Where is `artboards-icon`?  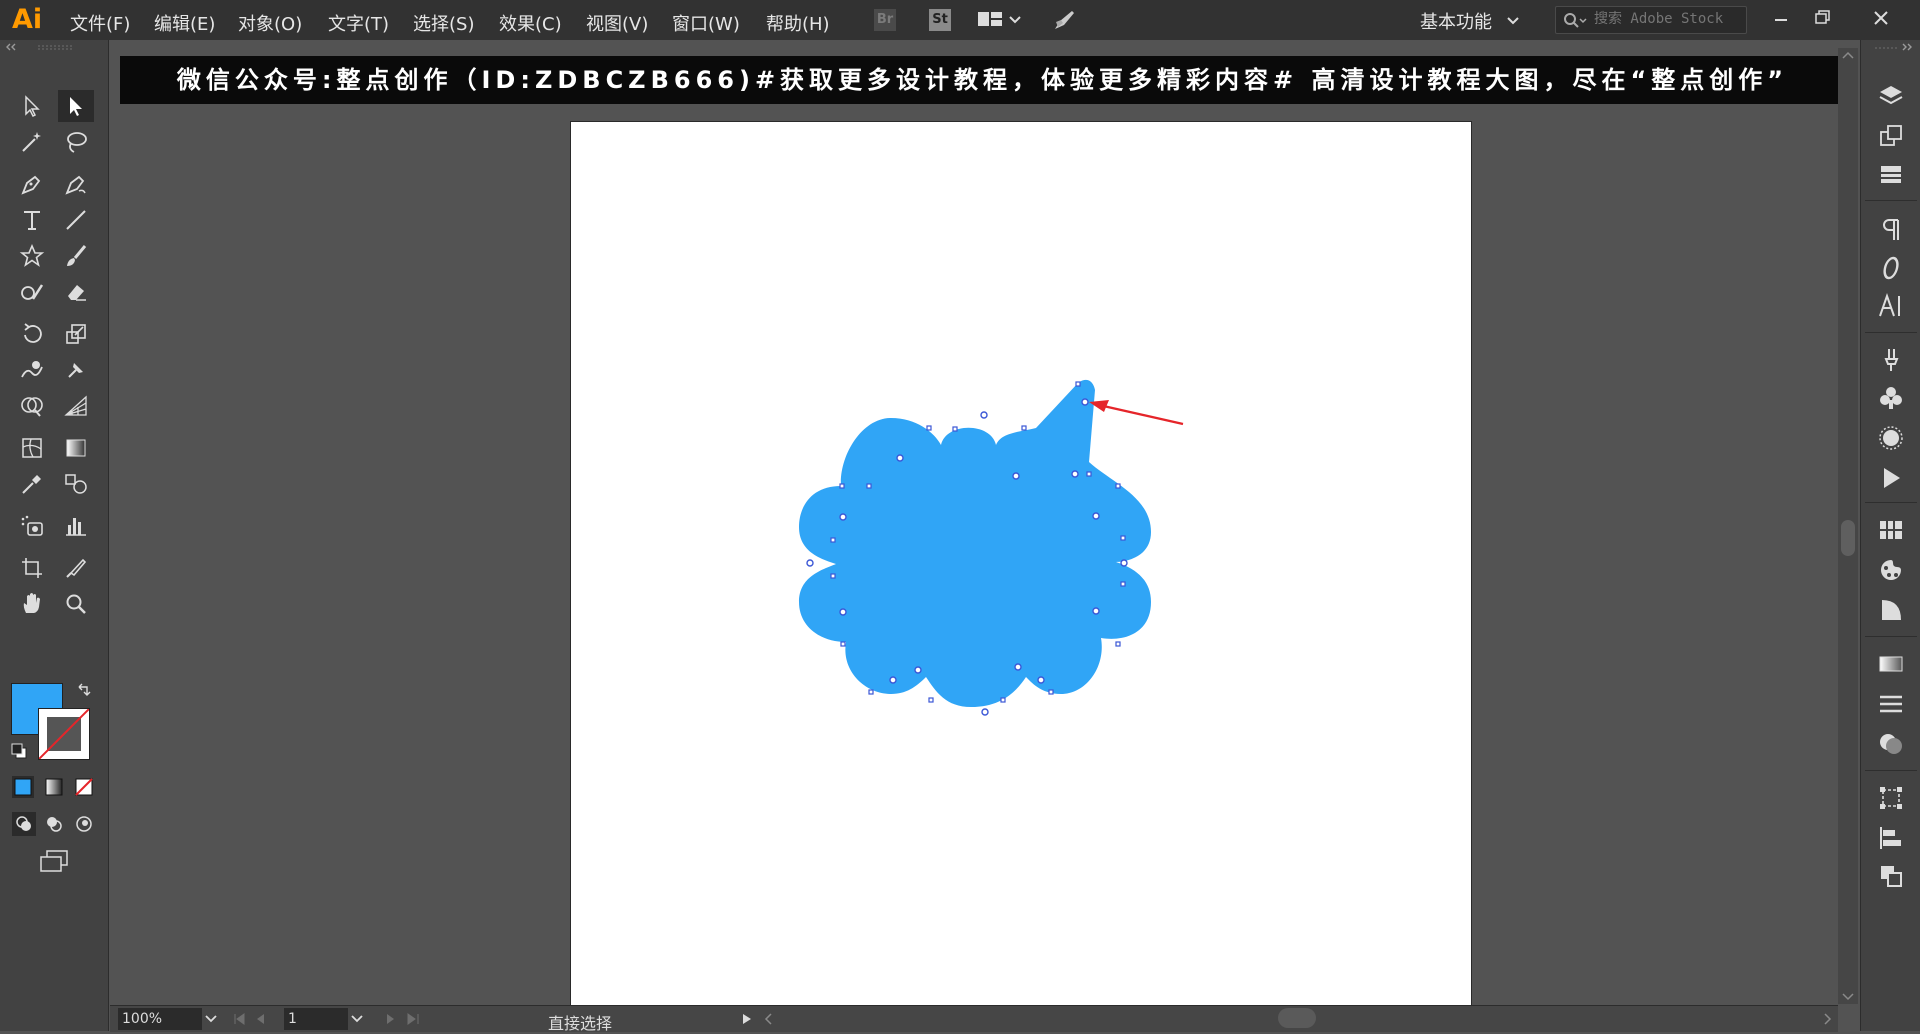
artboards-icon is located at coordinates (1891, 136).